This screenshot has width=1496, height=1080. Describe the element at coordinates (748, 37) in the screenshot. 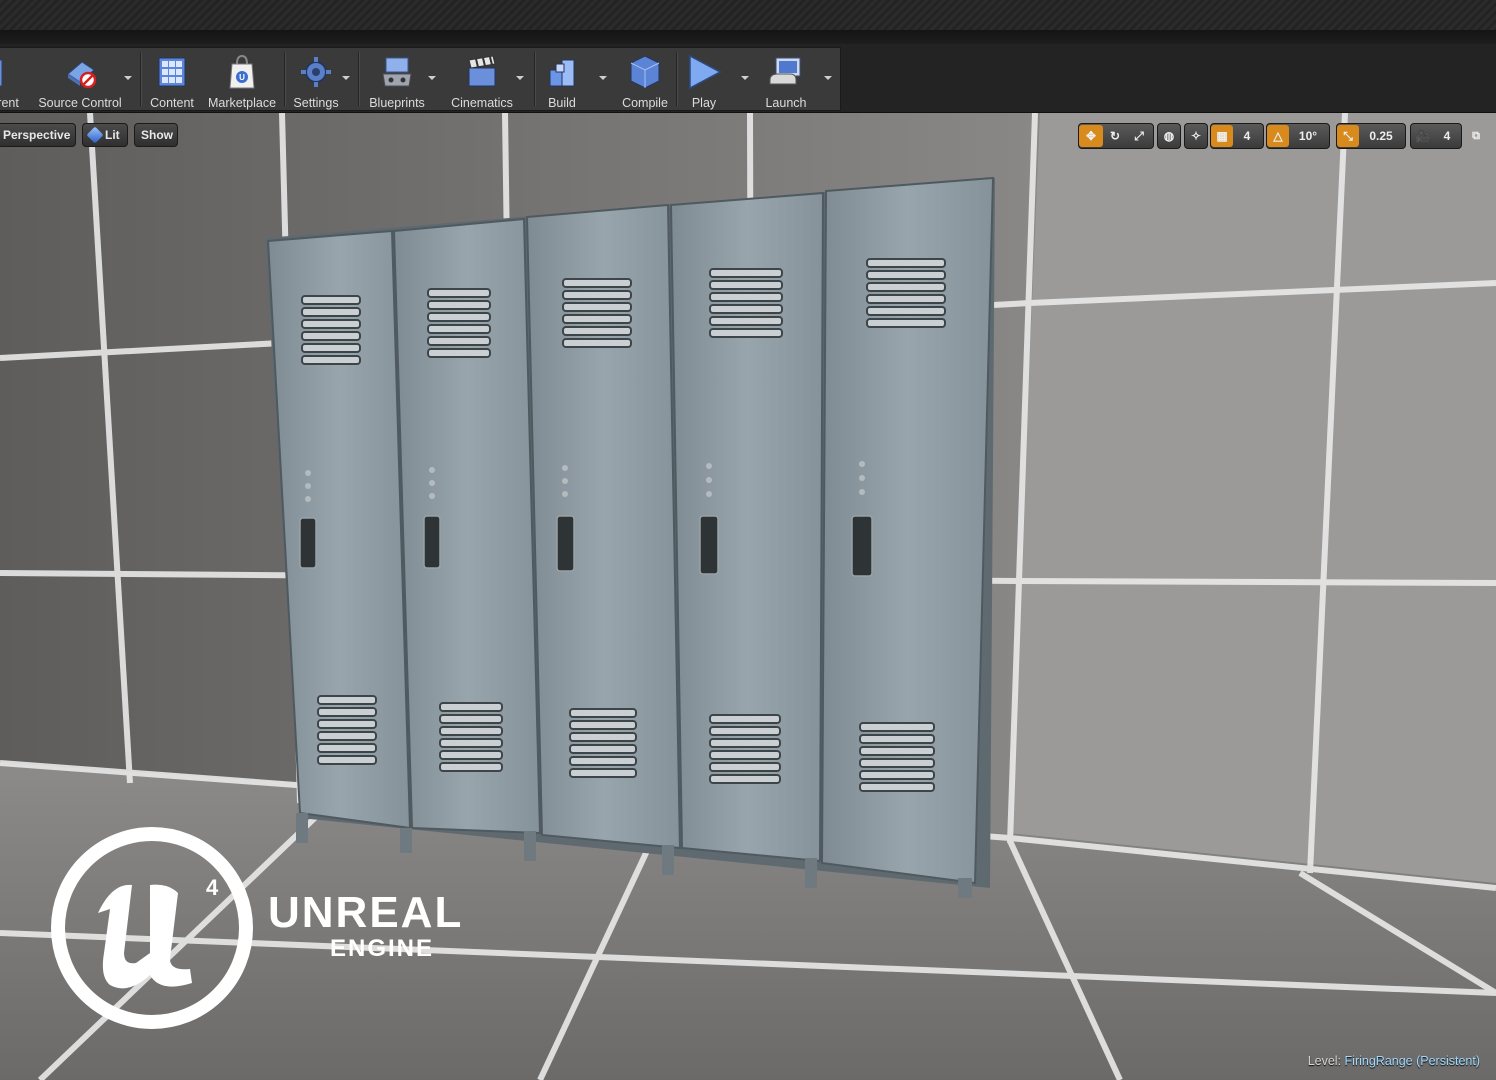

I see `title-bar-shadow` at that location.